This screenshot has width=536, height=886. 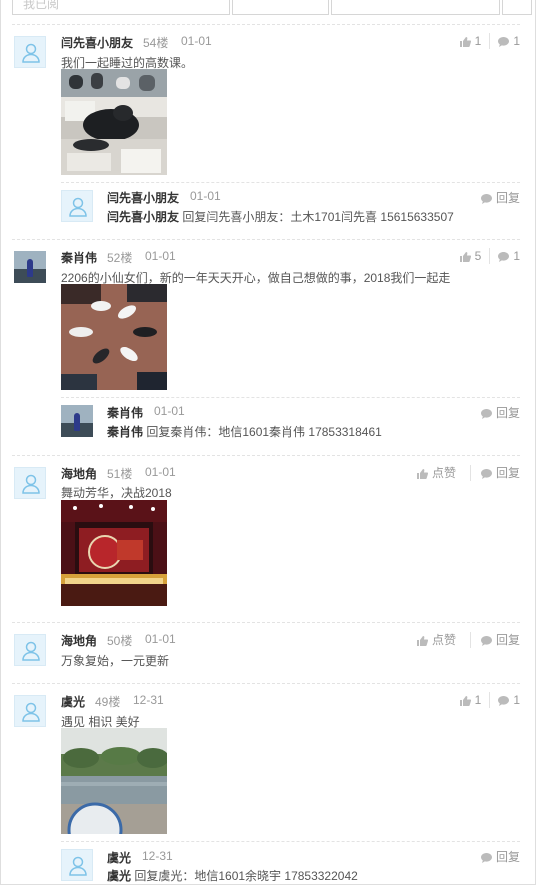 I want to click on post-floor: 49楼, so click(x=108, y=702).